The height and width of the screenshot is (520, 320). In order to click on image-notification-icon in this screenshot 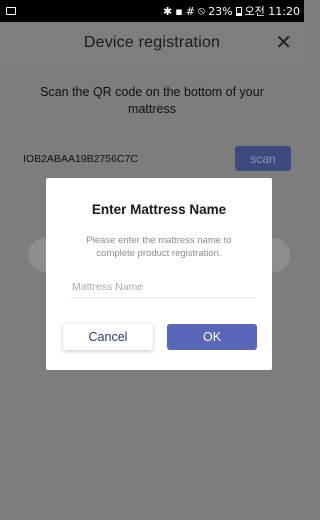, I will do `click(11, 11)`.